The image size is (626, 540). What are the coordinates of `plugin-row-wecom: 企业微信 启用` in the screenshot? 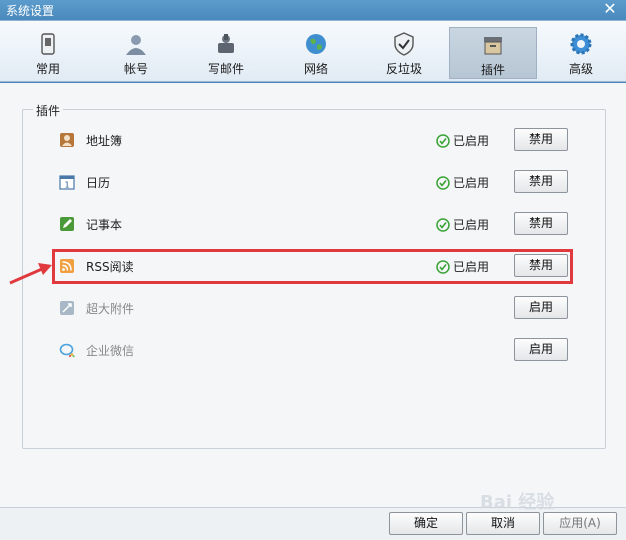 It's located at (313, 350).